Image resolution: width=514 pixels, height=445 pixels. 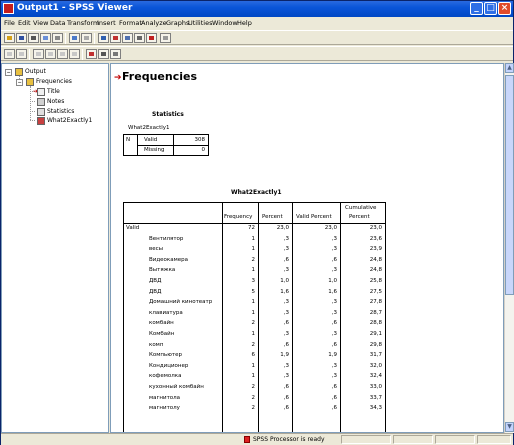 I want to click on scroll-down-arrow-icon: ▼, so click(x=509, y=427).